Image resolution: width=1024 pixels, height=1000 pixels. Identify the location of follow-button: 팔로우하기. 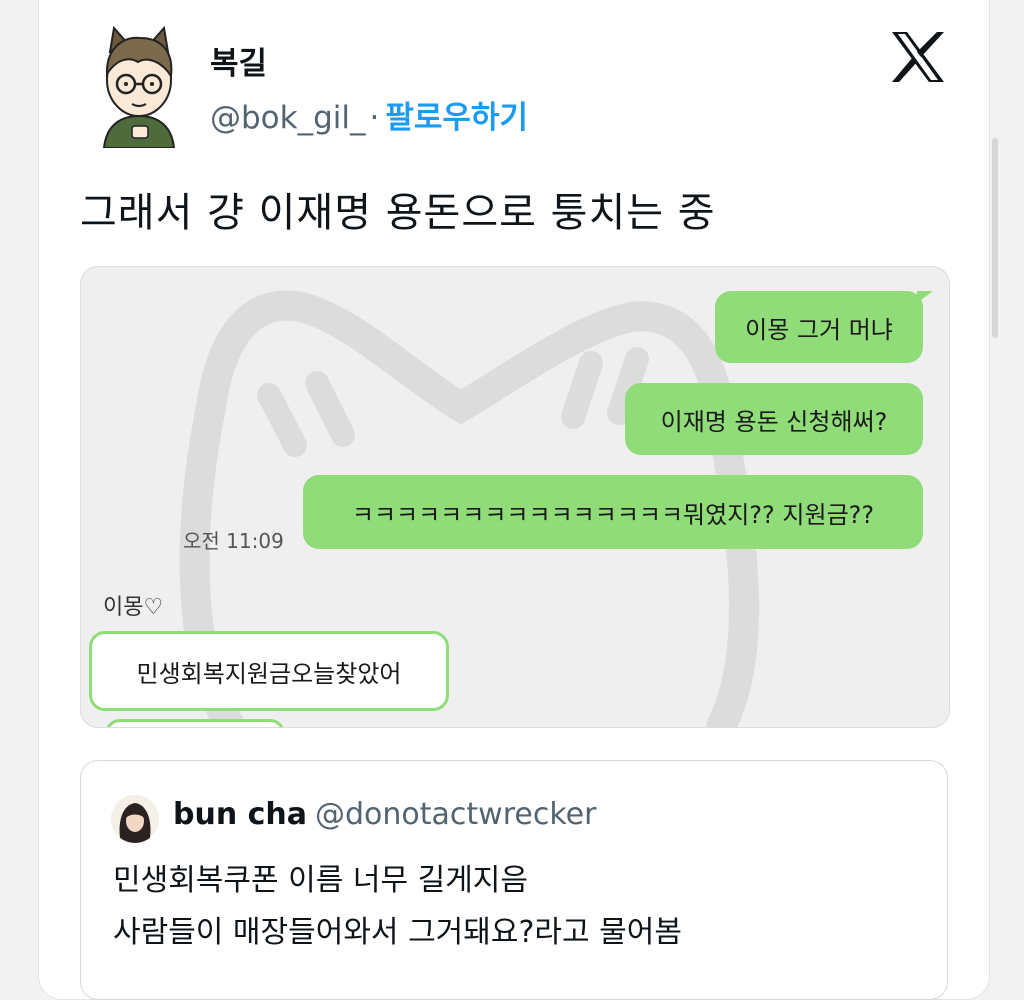
(456, 118).